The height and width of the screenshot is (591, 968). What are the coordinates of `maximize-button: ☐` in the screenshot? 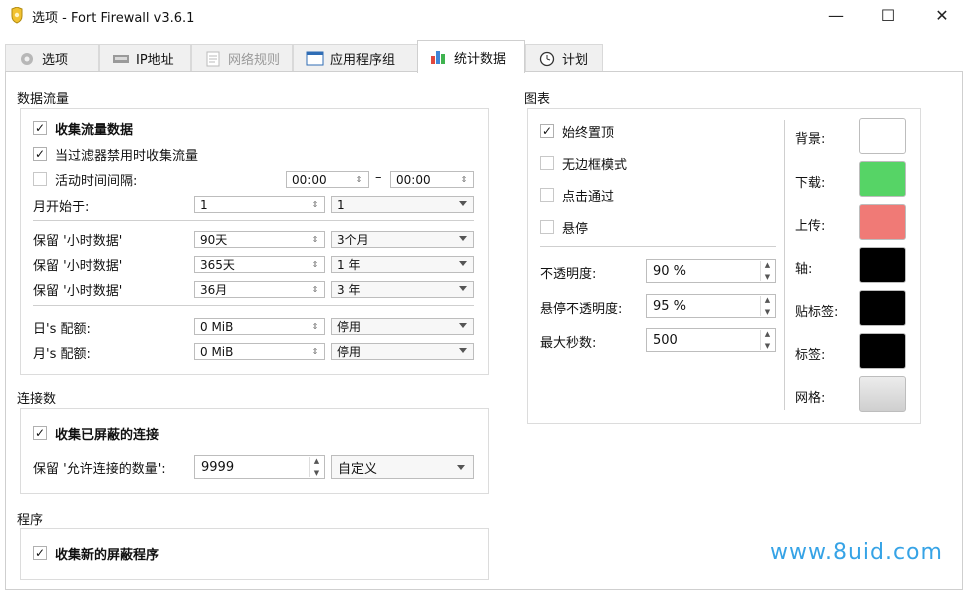 It's located at (888, 15).